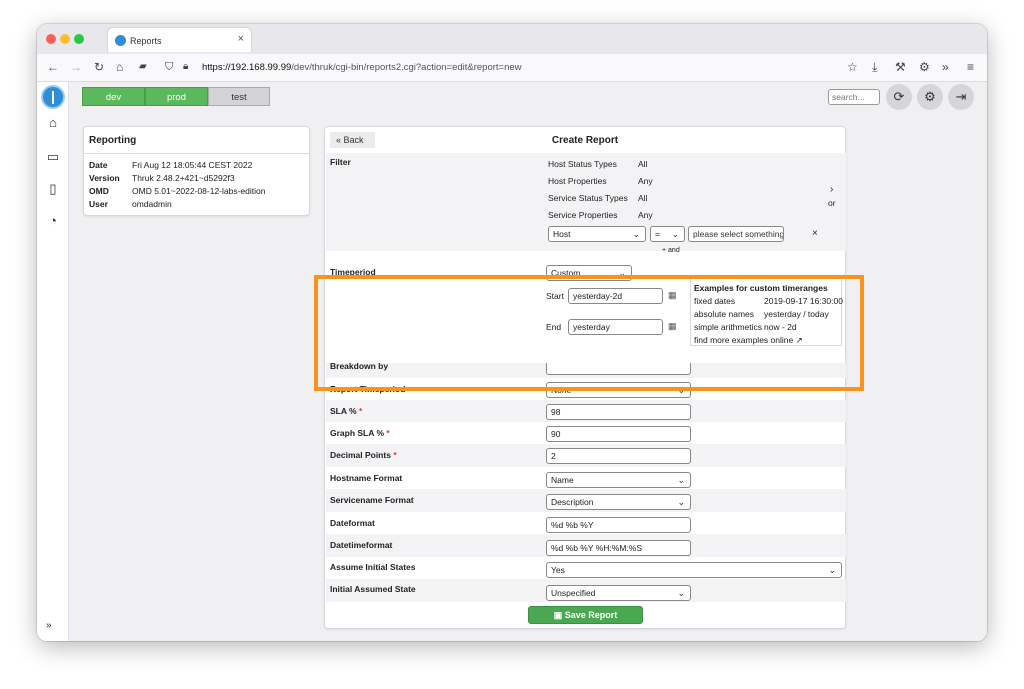  Describe the element at coordinates (120, 40) in the screenshot. I see `thruk-favicon-icon` at that location.